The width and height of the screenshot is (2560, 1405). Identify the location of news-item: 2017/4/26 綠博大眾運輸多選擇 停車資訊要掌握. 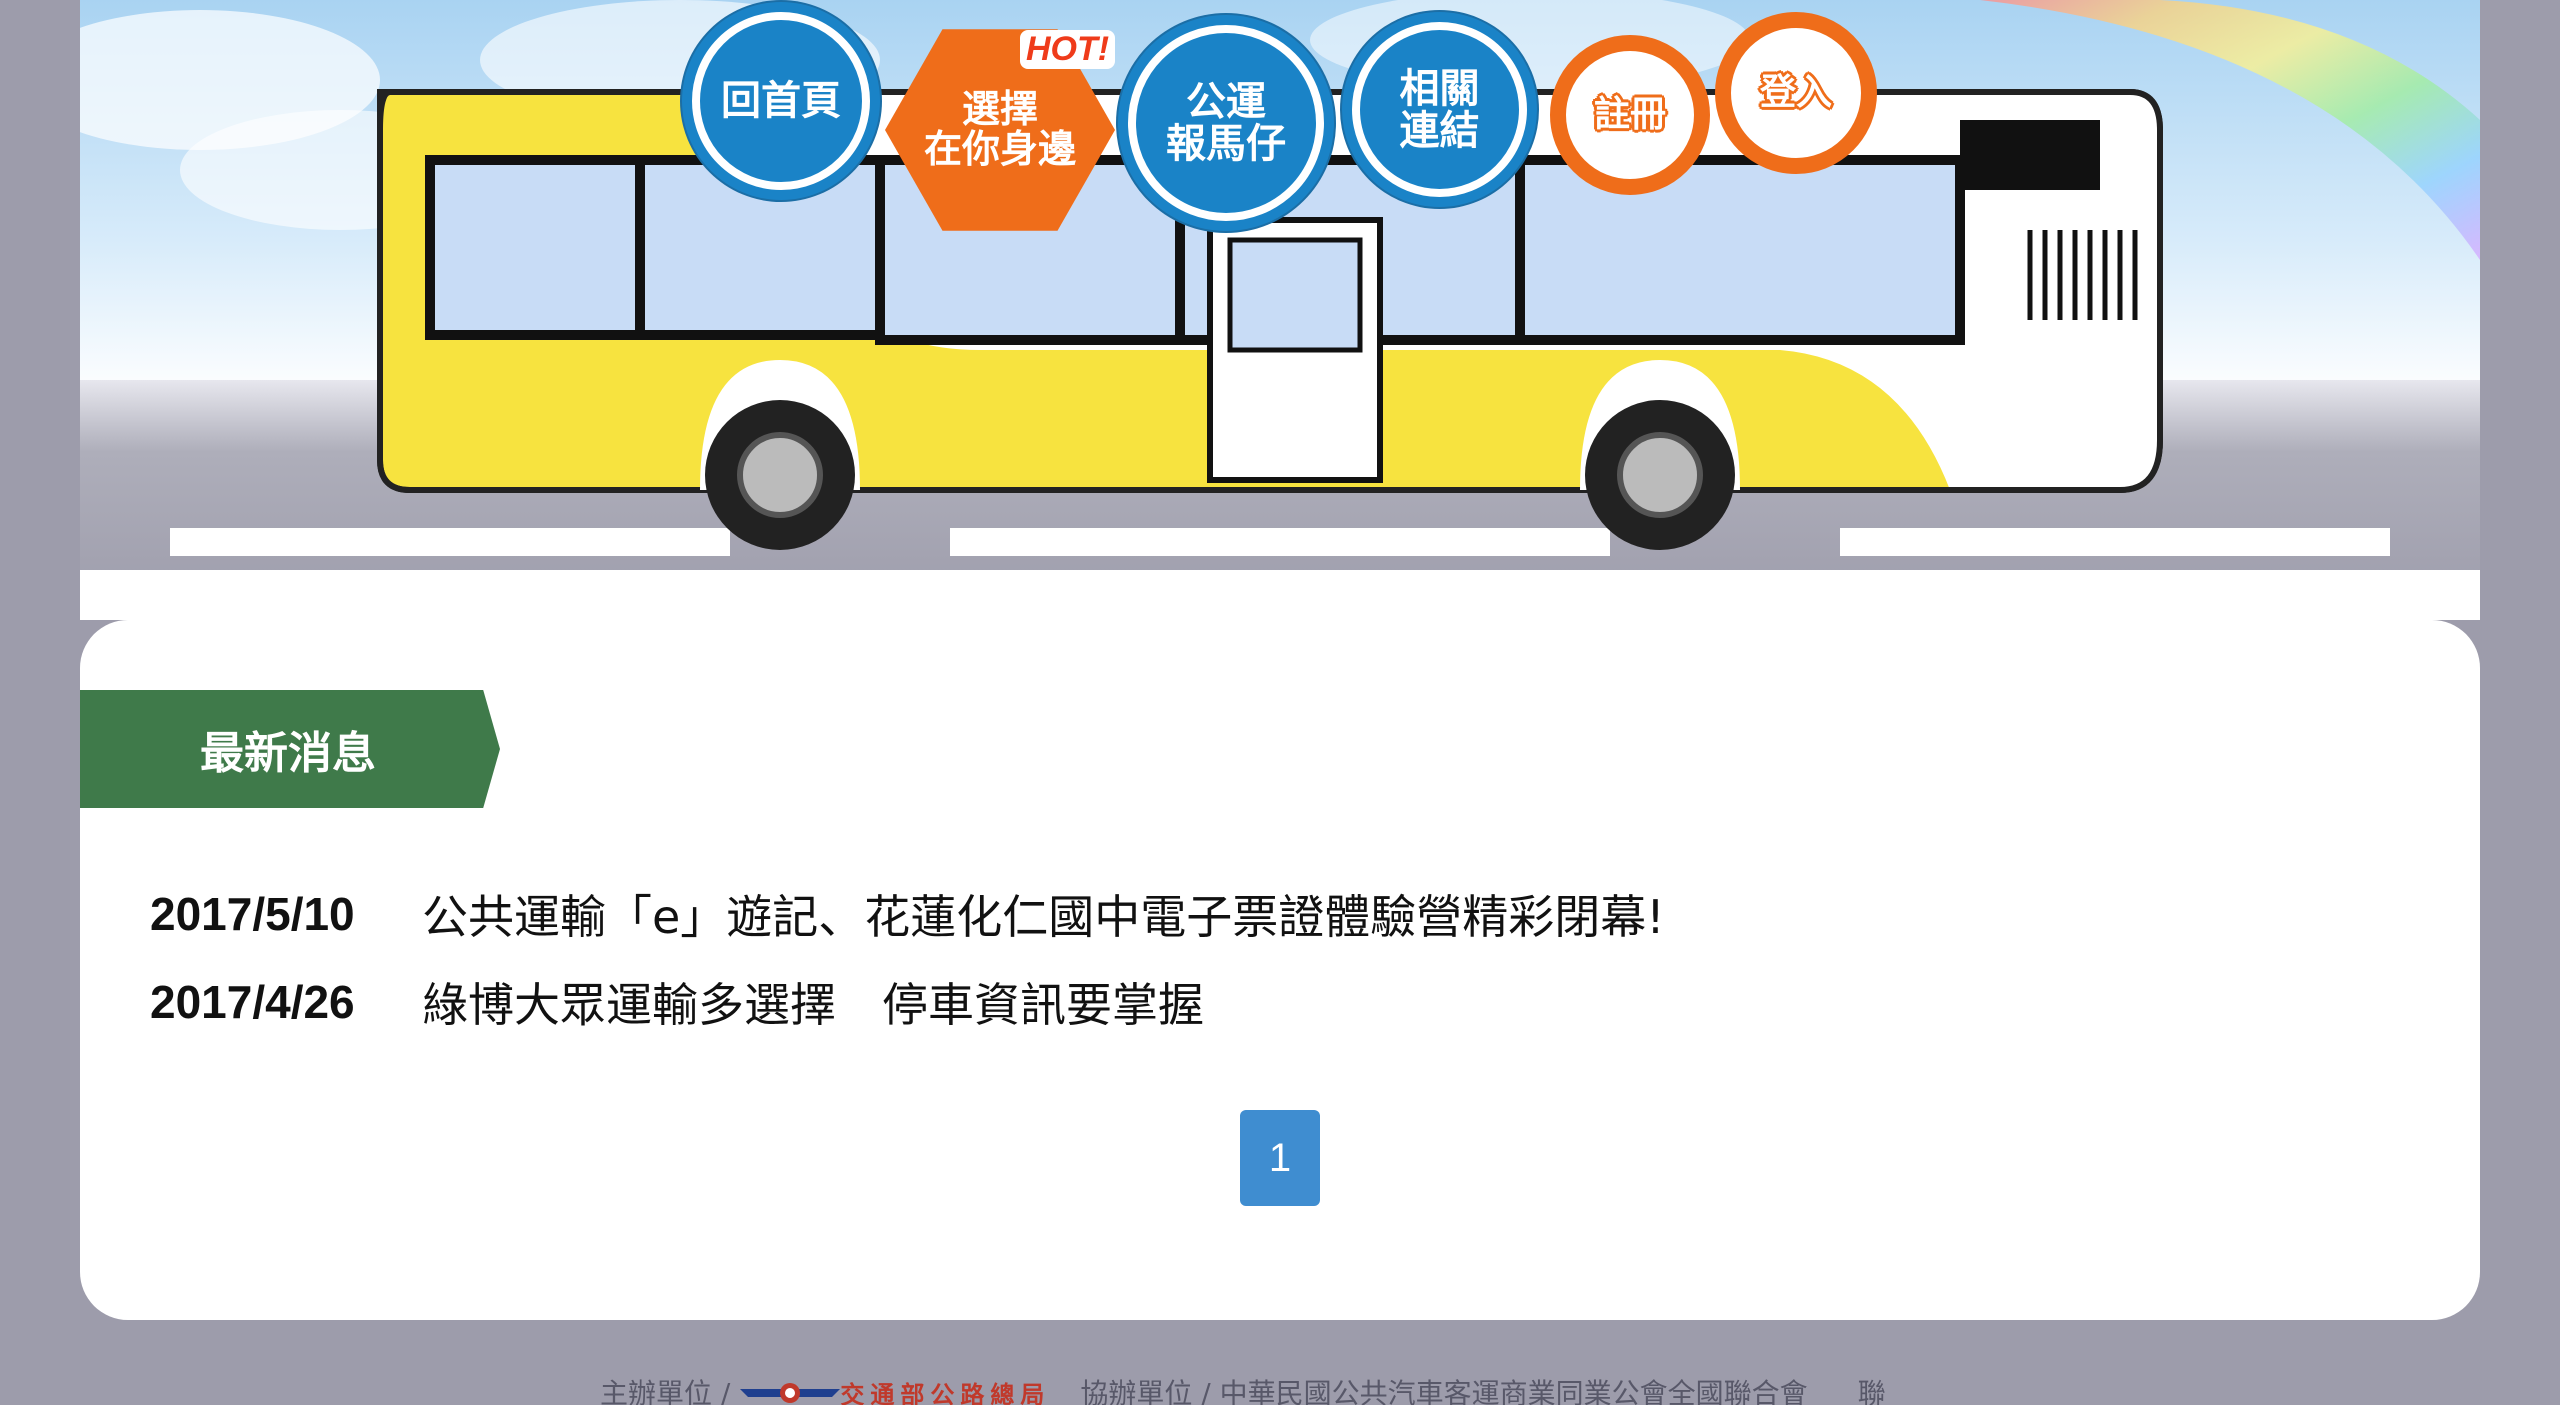
(907, 1002).